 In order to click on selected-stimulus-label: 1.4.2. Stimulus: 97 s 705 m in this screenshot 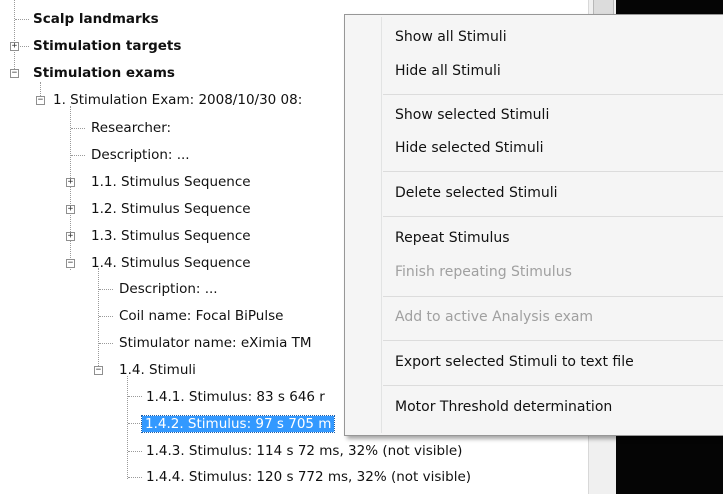, I will do `click(238, 424)`.